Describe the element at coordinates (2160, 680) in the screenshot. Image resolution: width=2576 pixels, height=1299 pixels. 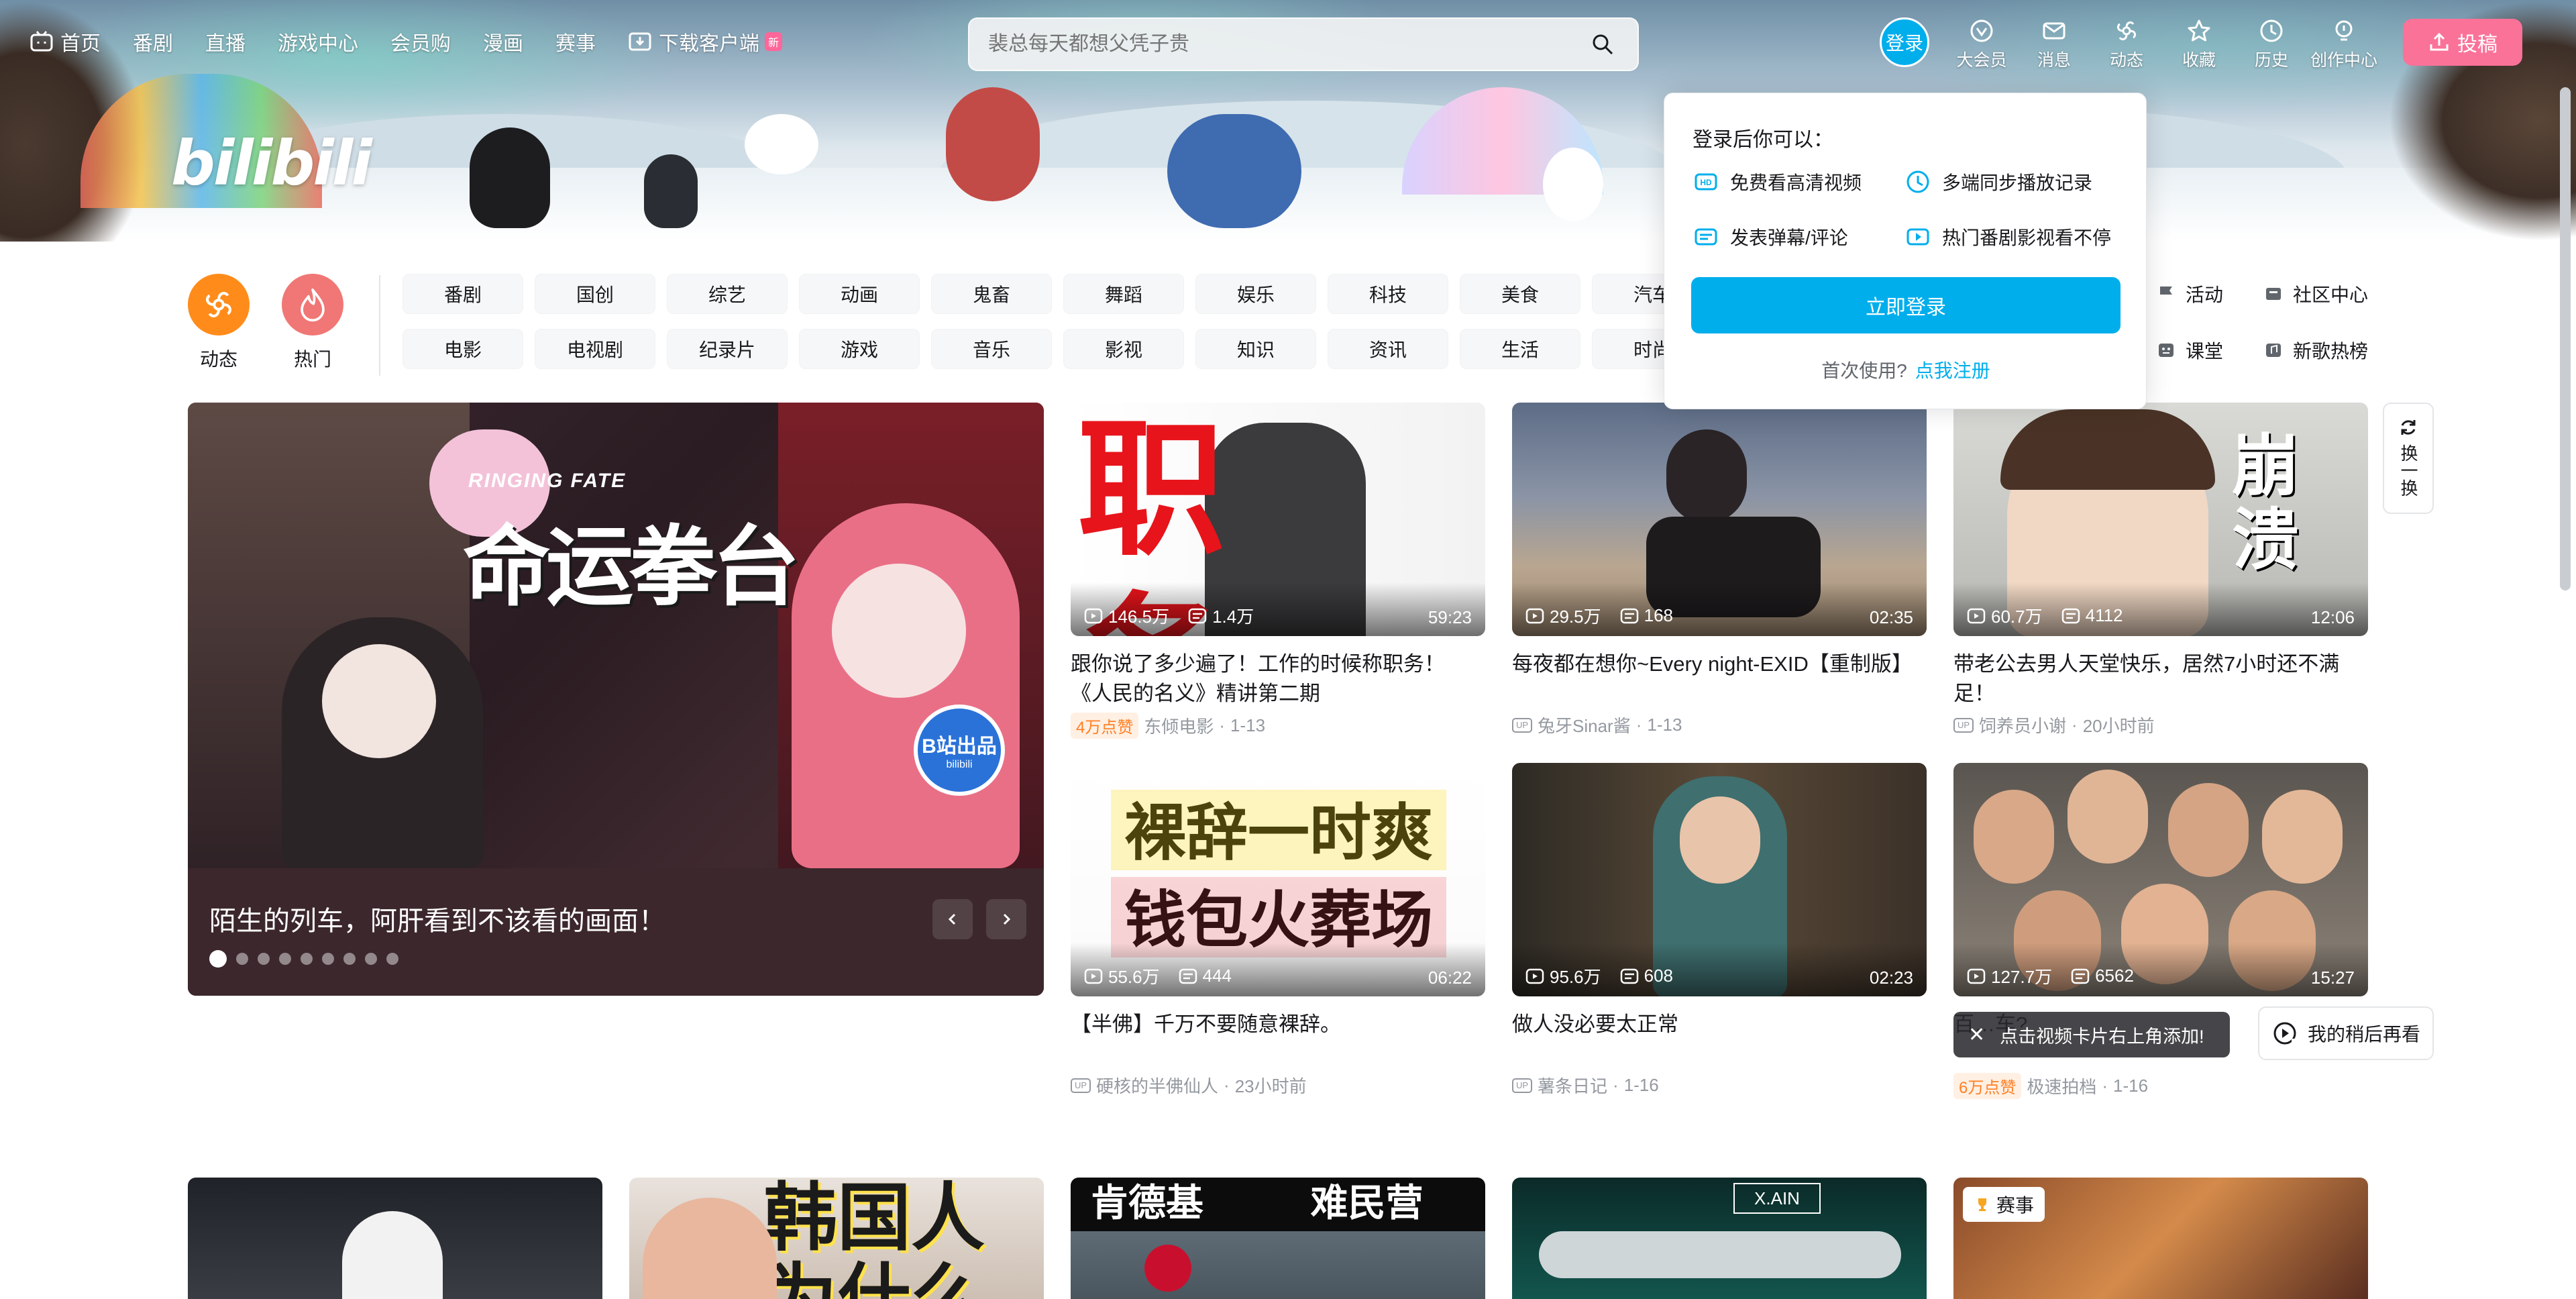
I see `video-title: 带老公去男人天堂快乐，居然7小时还不满足！` at that location.